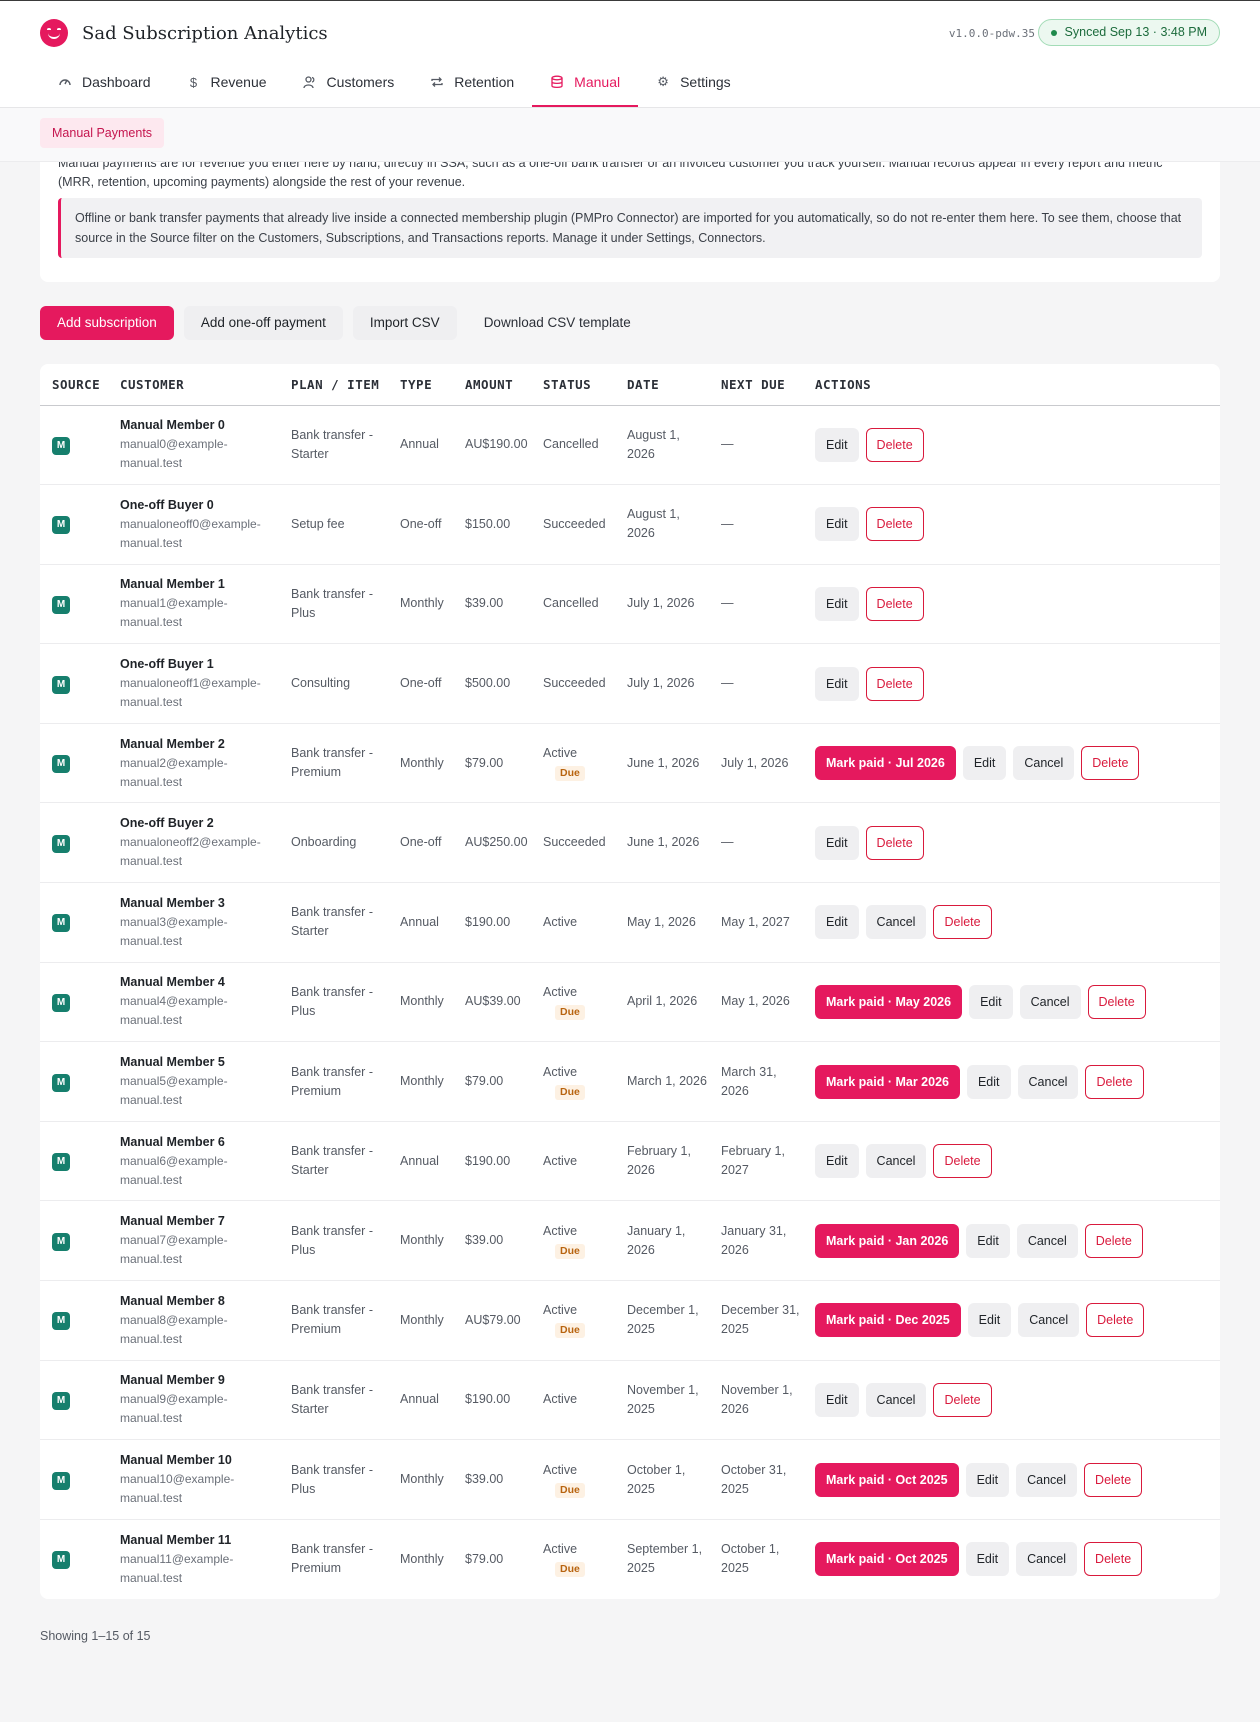 This screenshot has height=1722, width=1260. What do you see at coordinates (199, 1221) in the screenshot?
I see `customer-name: Manual Member 7` at bounding box center [199, 1221].